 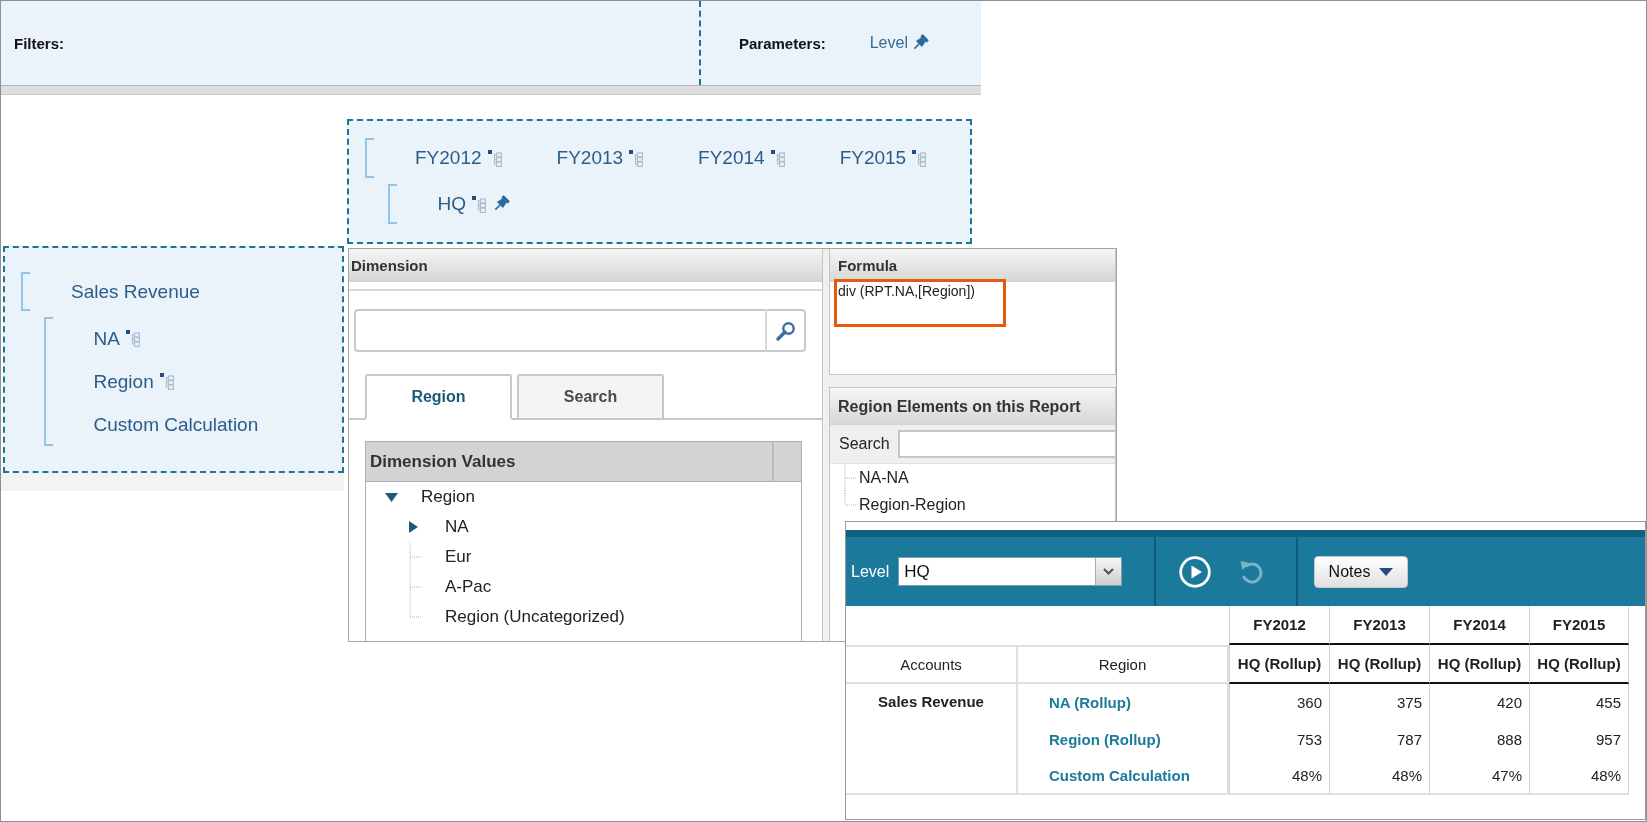 What do you see at coordinates (1379, 739) in the screenshot?
I see `table-cell: 787` at bounding box center [1379, 739].